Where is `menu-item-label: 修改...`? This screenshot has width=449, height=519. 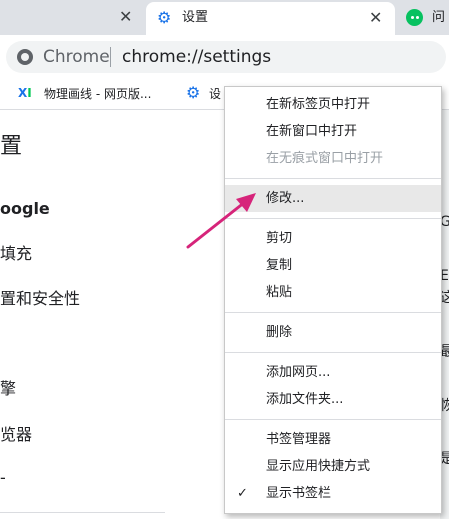
menu-item-label: 修改... is located at coordinates (285, 198).